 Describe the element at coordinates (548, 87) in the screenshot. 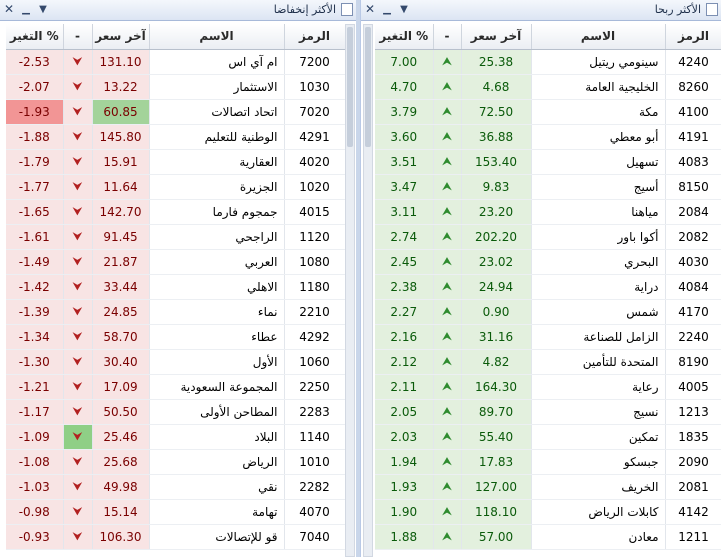

I see `table-row: 4.70 ⮝ 4.68 الخليجية العامة 8260` at that location.